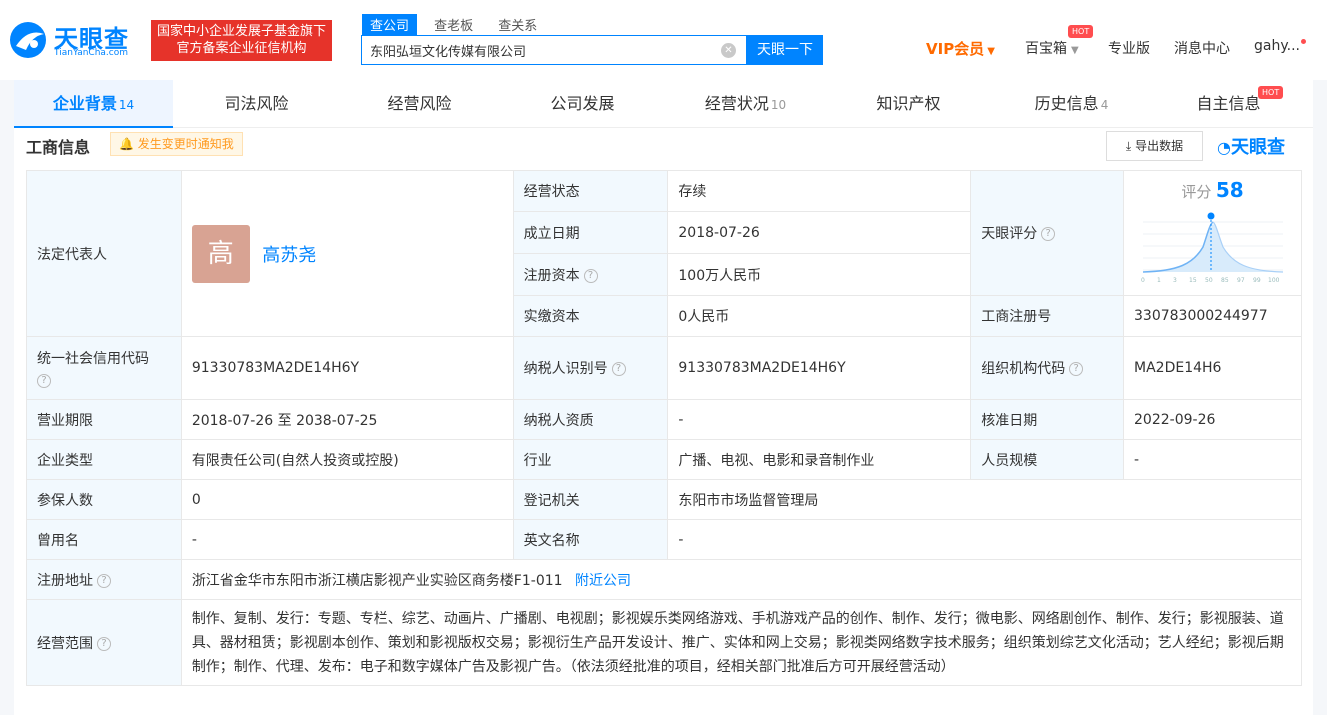  What do you see at coordinates (453, 24) in the screenshot?
I see `search-tab-boss: 查老板` at bounding box center [453, 24].